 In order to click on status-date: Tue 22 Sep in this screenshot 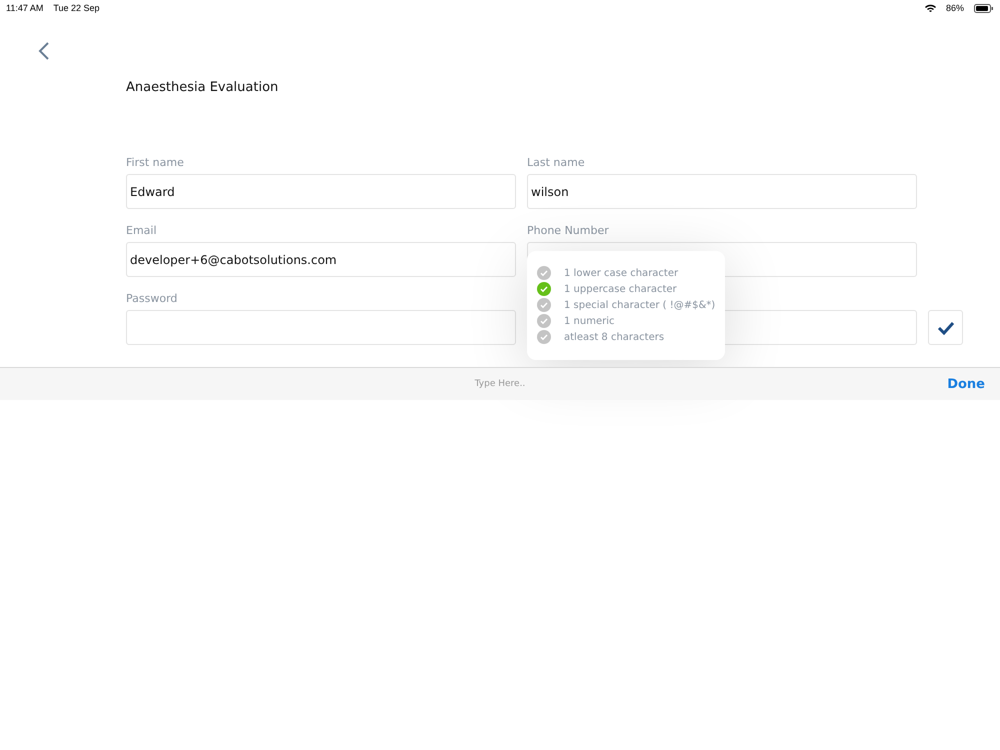, I will do `click(76, 8)`.